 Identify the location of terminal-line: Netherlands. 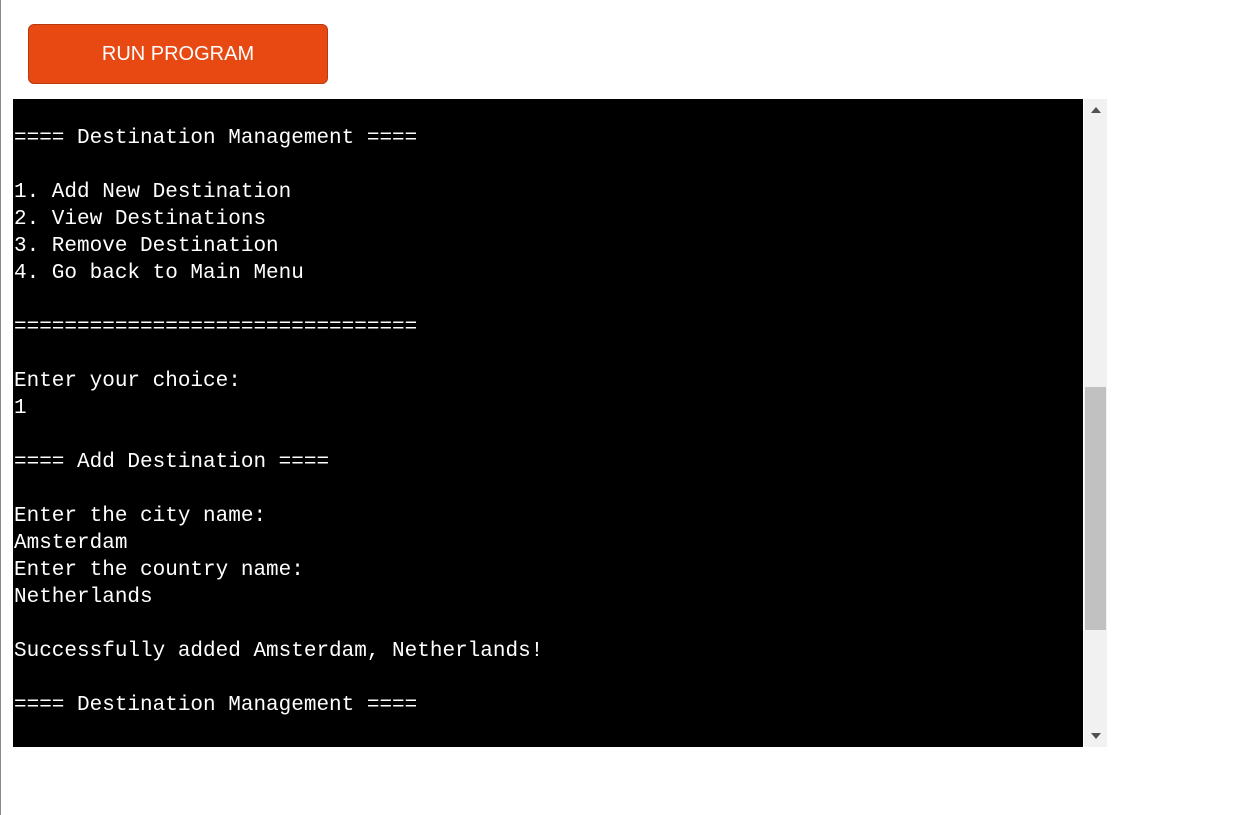
(83, 597).